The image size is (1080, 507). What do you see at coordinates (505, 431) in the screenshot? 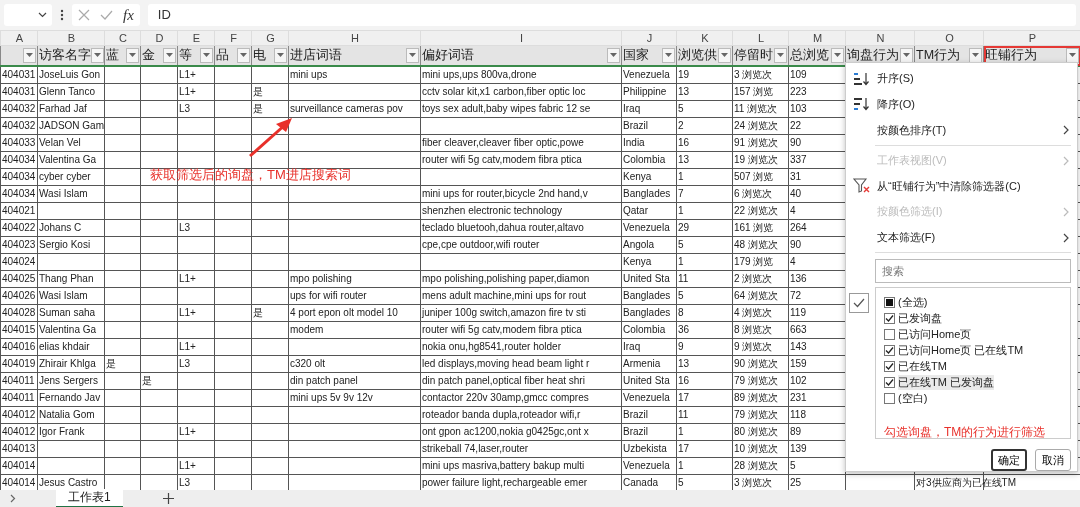
I see `table-cell-text: ont gpon ac1200,nokia g0425gc,ont x` at bounding box center [505, 431].